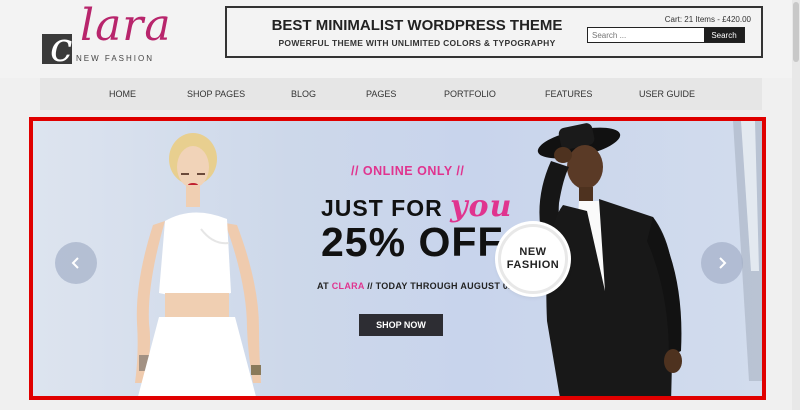  I want to click on slide-headline-prefix: JUST FOR, so click(386, 208).